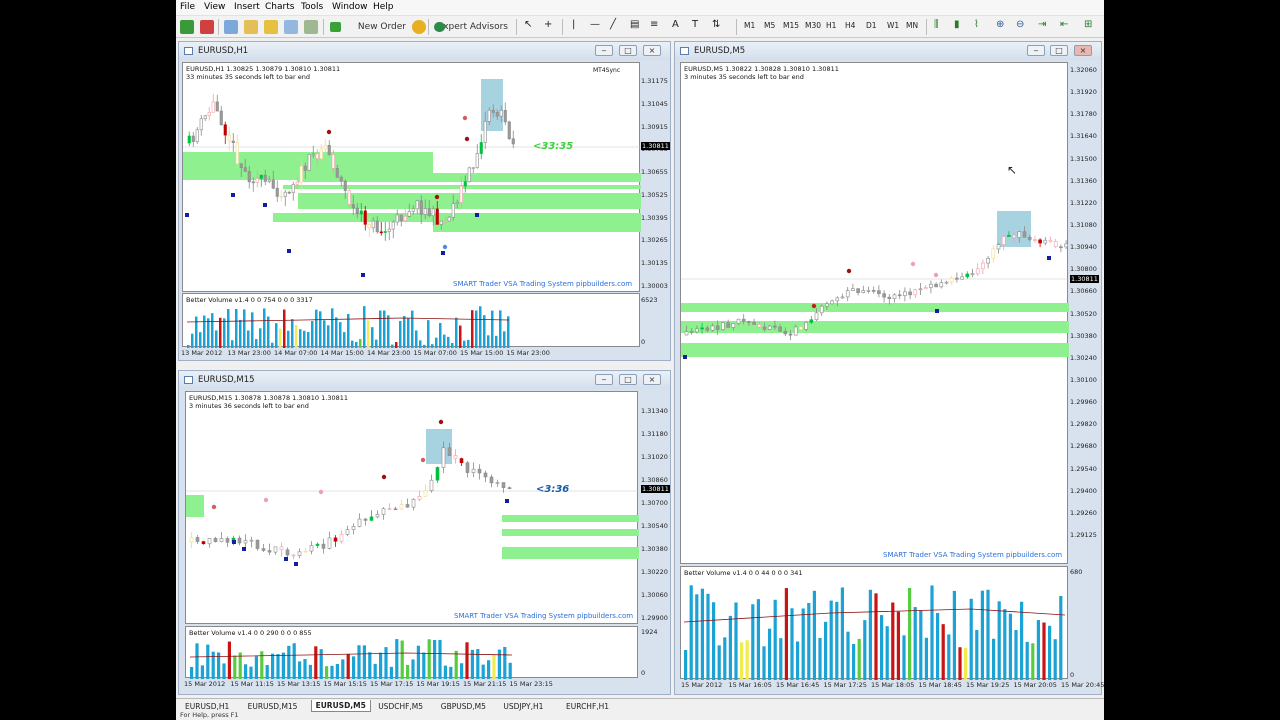  I want to click on chart-tab: EURUSD,M15, so click(273, 706).